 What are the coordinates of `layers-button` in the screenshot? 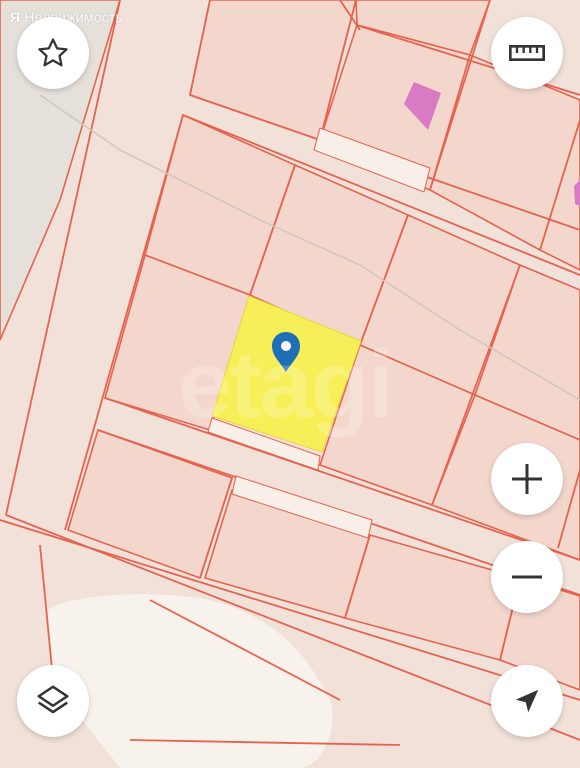 It's located at (53, 701).